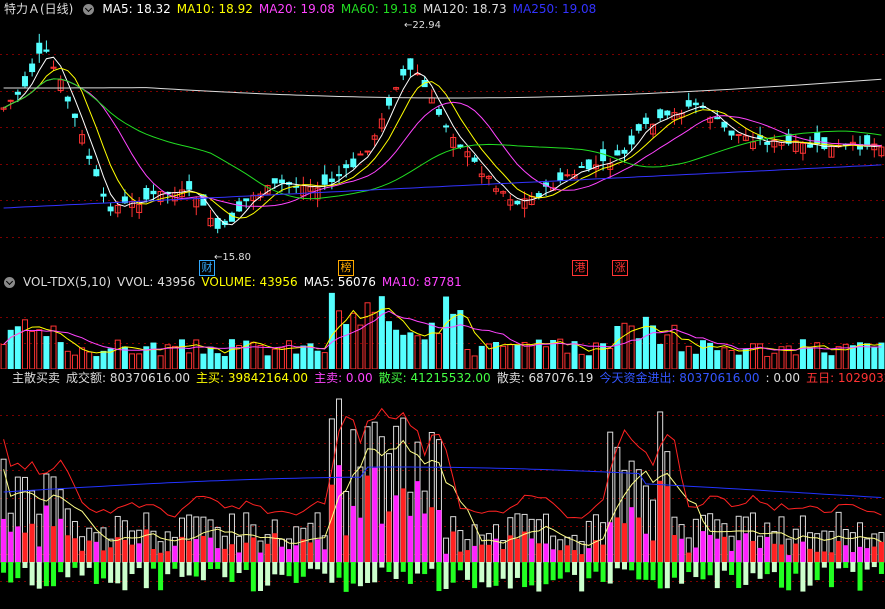 The height and width of the screenshot is (609, 885). Describe the element at coordinates (128, 378) in the screenshot. I see `turnover-label: 成交额: 80370616.00` at that location.